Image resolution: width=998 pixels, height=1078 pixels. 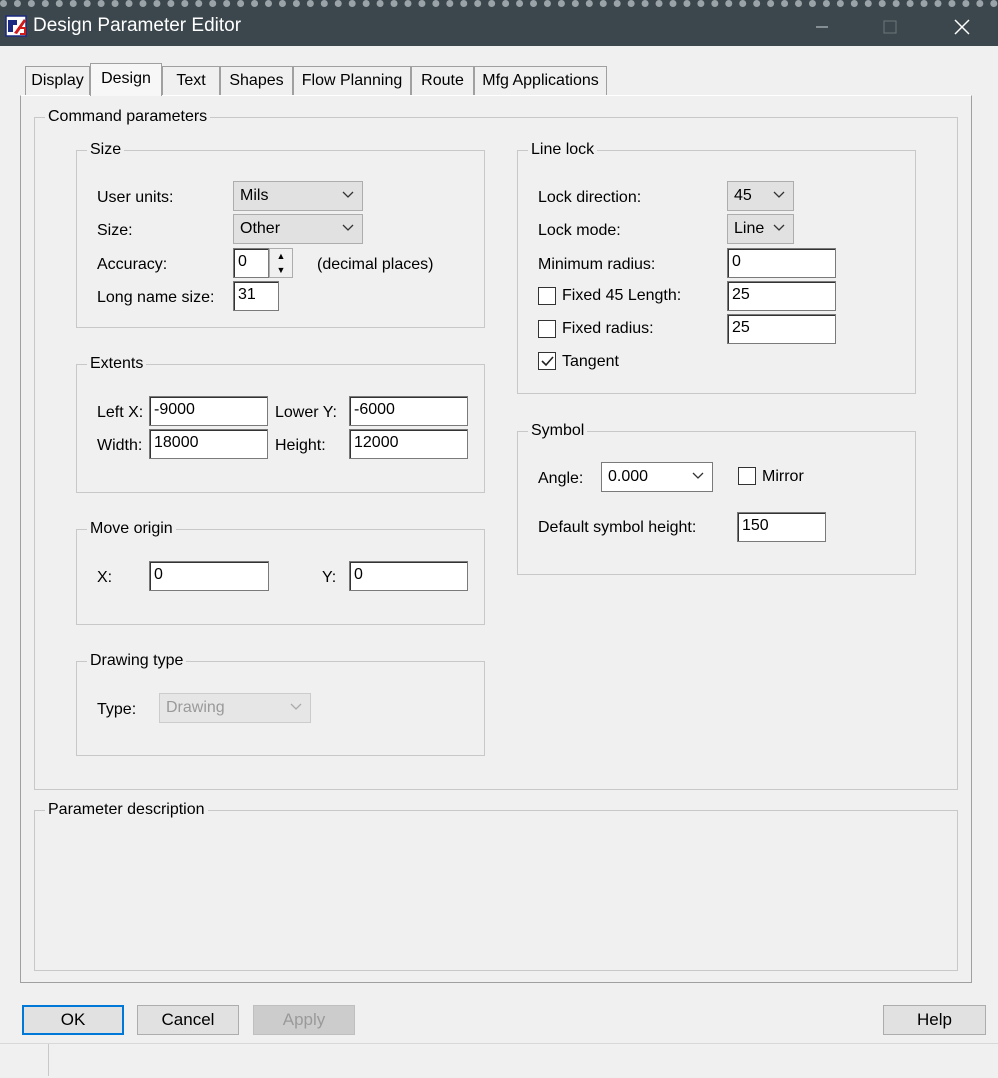 What do you see at coordinates (375, 264) in the screenshot?
I see `accuracy-suffix: (decimal places)` at bounding box center [375, 264].